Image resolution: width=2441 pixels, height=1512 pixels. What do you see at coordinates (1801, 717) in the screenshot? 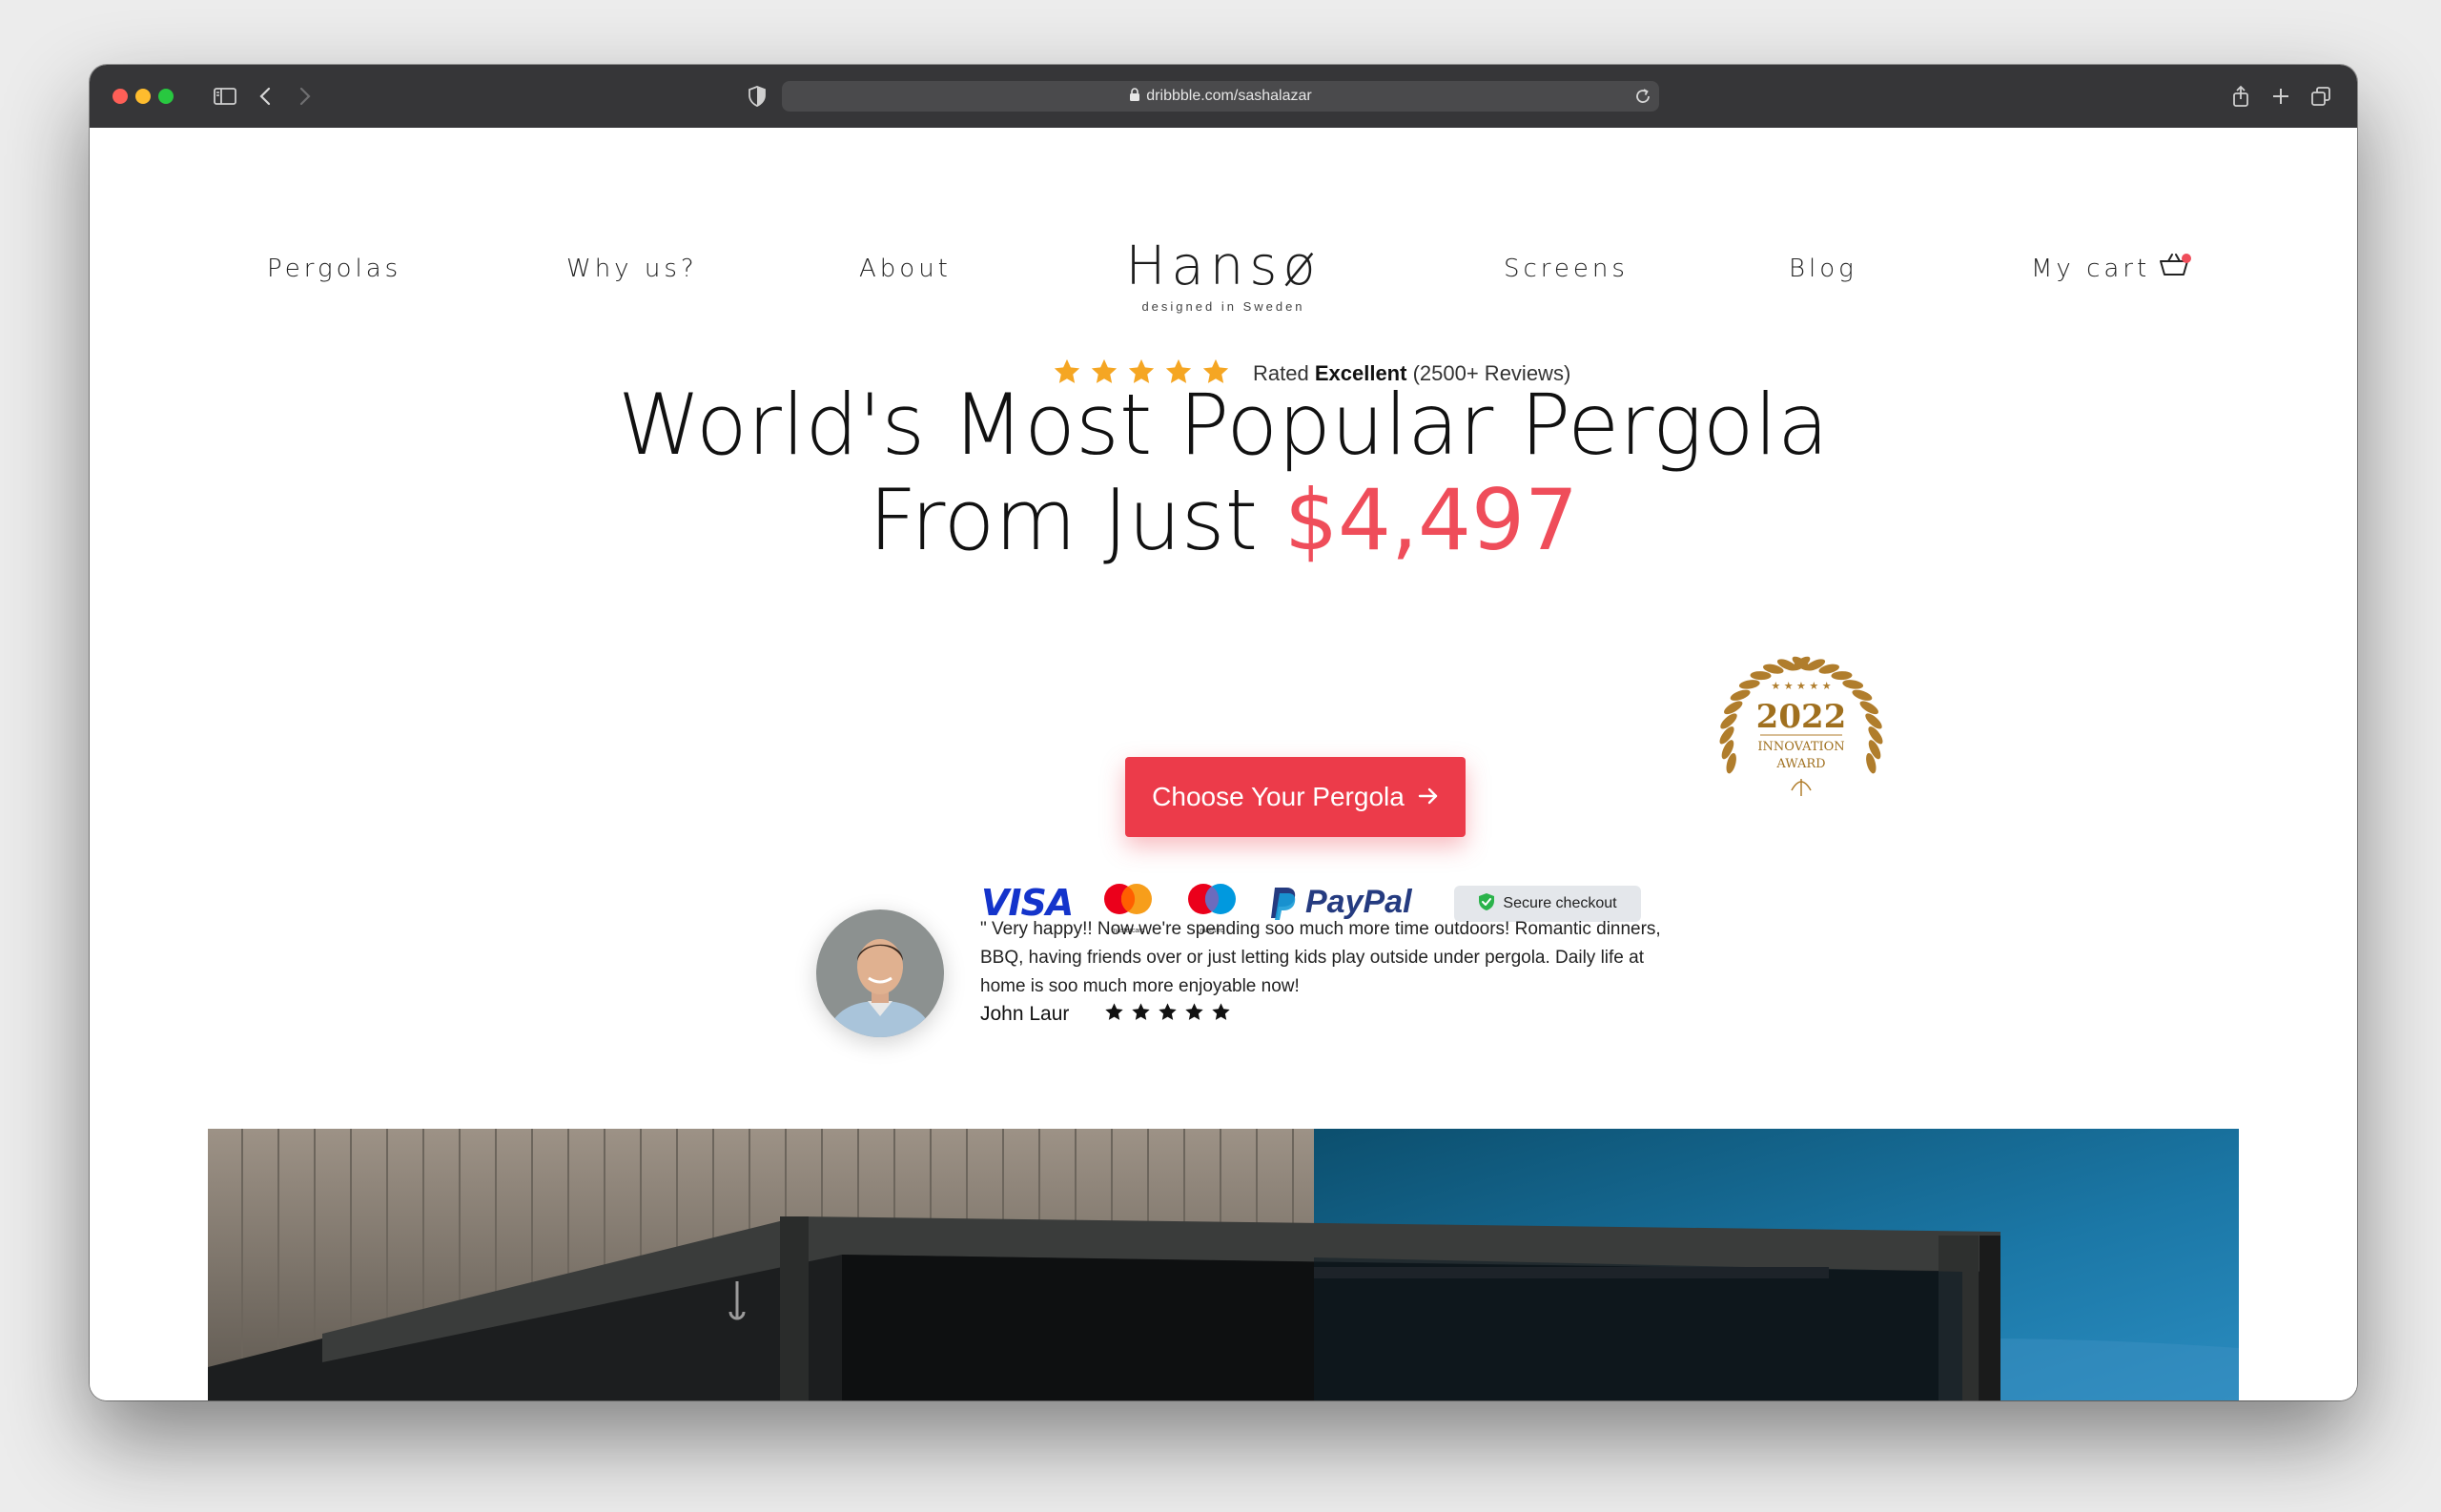
I see `award-year: 2022` at bounding box center [1801, 717].